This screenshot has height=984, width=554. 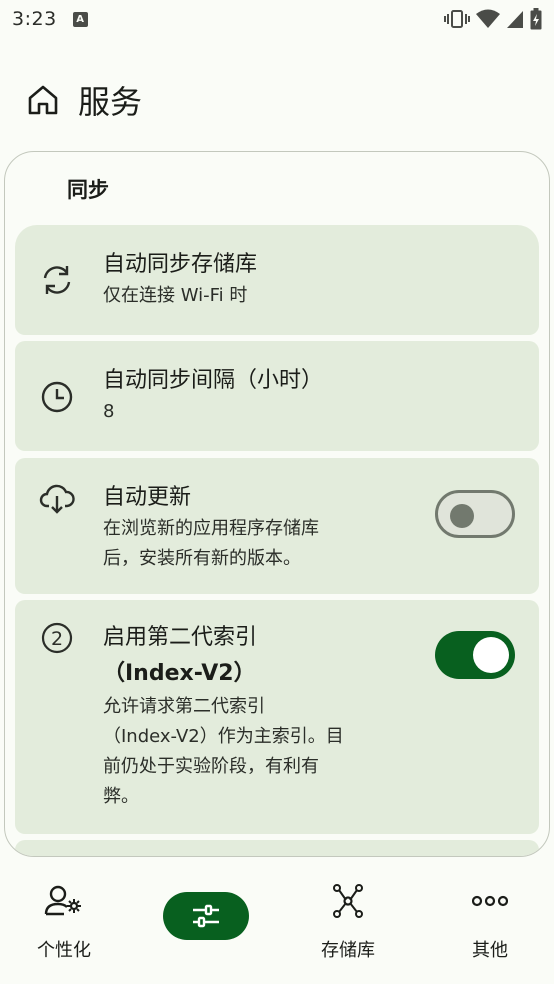 What do you see at coordinates (57, 280) in the screenshot?
I see `sync-icon` at bounding box center [57, 280].